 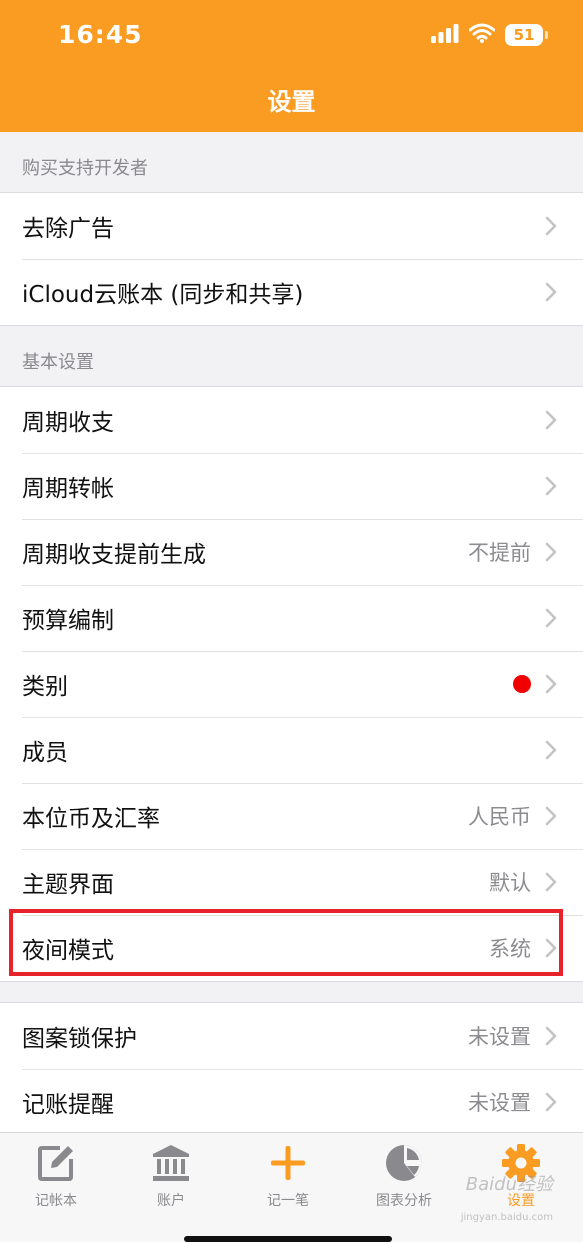 I want to click on row-label: 周期收支提前生成, so click(x=114, y=555).